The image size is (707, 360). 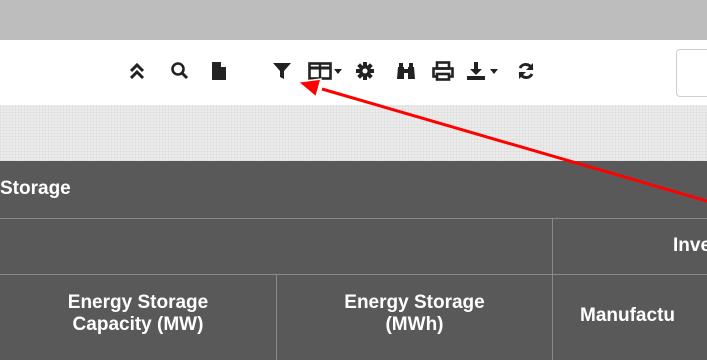 What do you see at coordinates (365, 71) in the screenshot?
I see `gear-icon` at bounding box center [365, 71].